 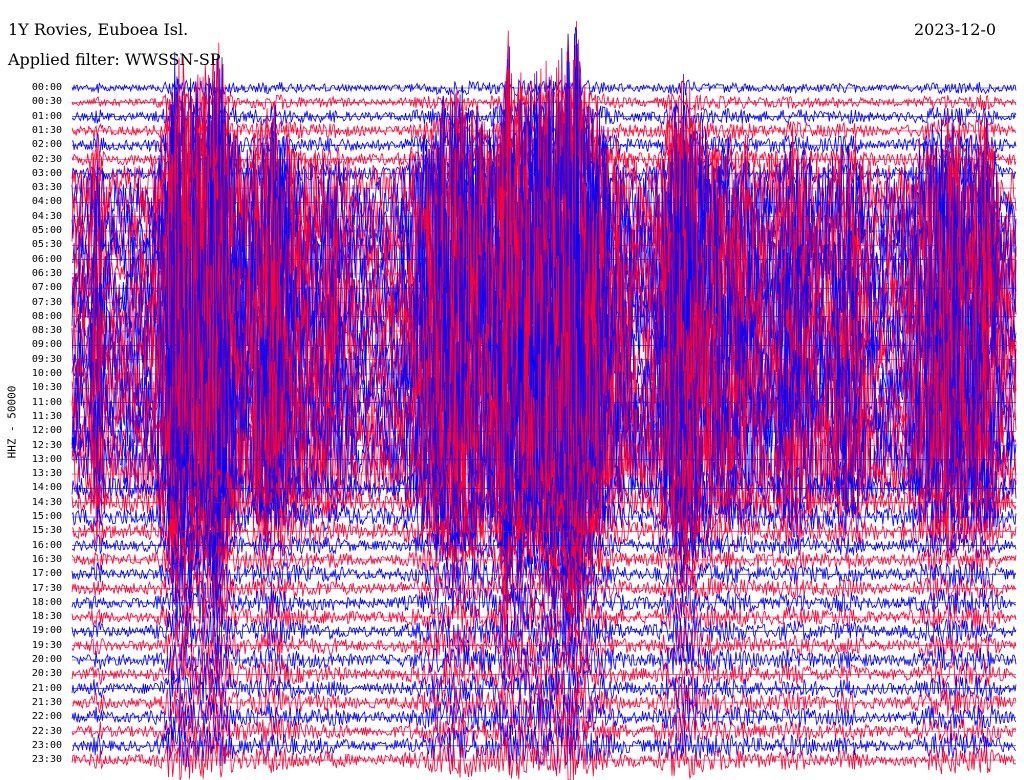 What do you see at coordinates (46, 230) in the screenshot?
I see `time-label: 05:00` at bounding box center [46, 230].